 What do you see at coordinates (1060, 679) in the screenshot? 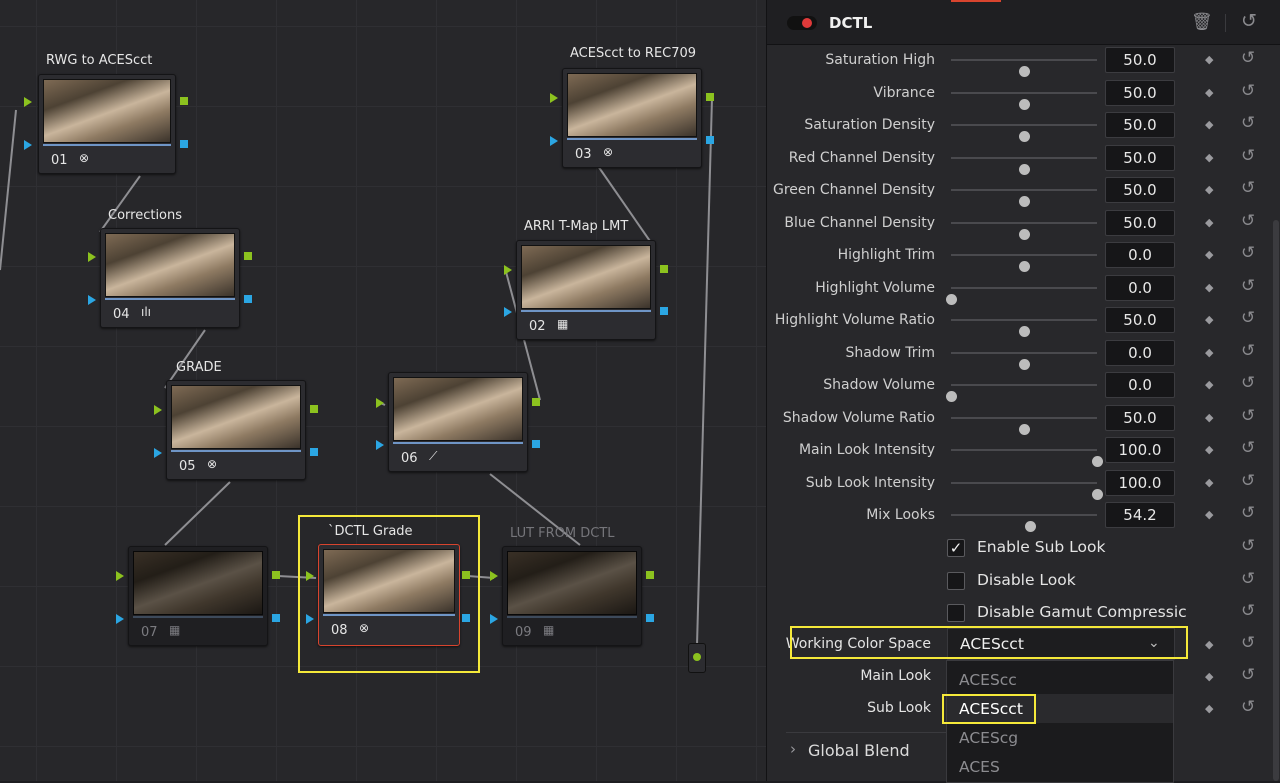
I see `dropdown-option: ACEScc` at bounding box center [1060, 679].